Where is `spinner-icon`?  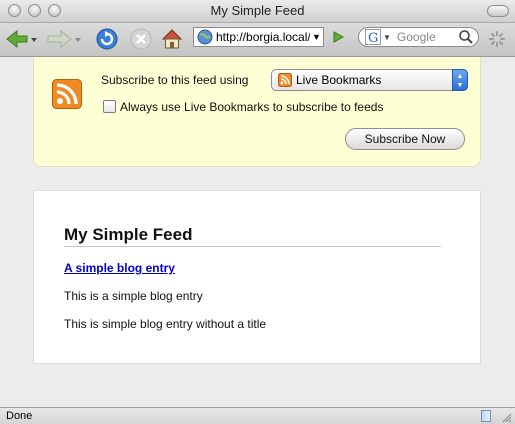
spinner-icon is located at coordinates (497, 39).